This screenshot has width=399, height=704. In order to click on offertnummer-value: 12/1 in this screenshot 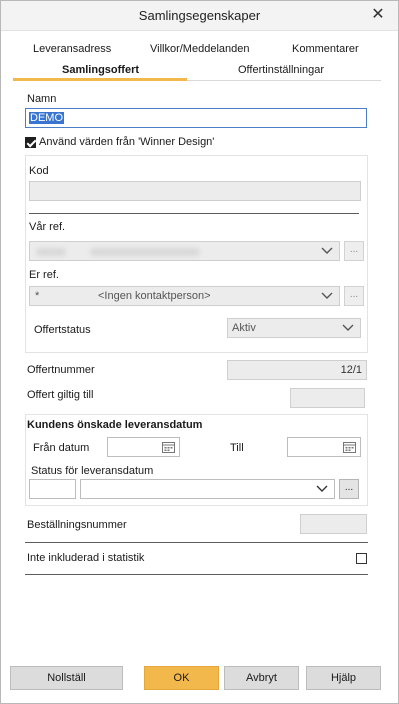, I will do `click(351, 370)`.